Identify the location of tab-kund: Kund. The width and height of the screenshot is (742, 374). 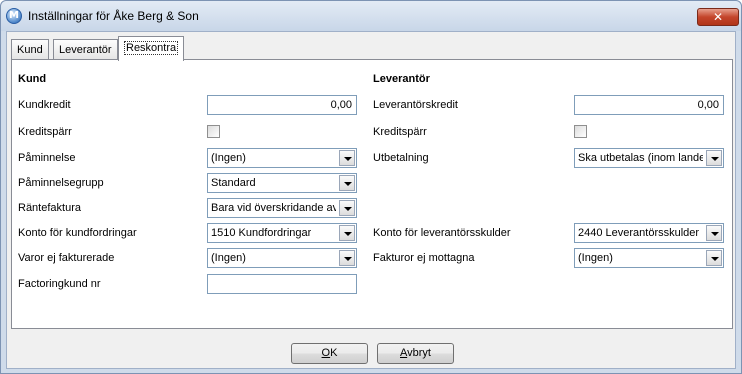
(30, 49).